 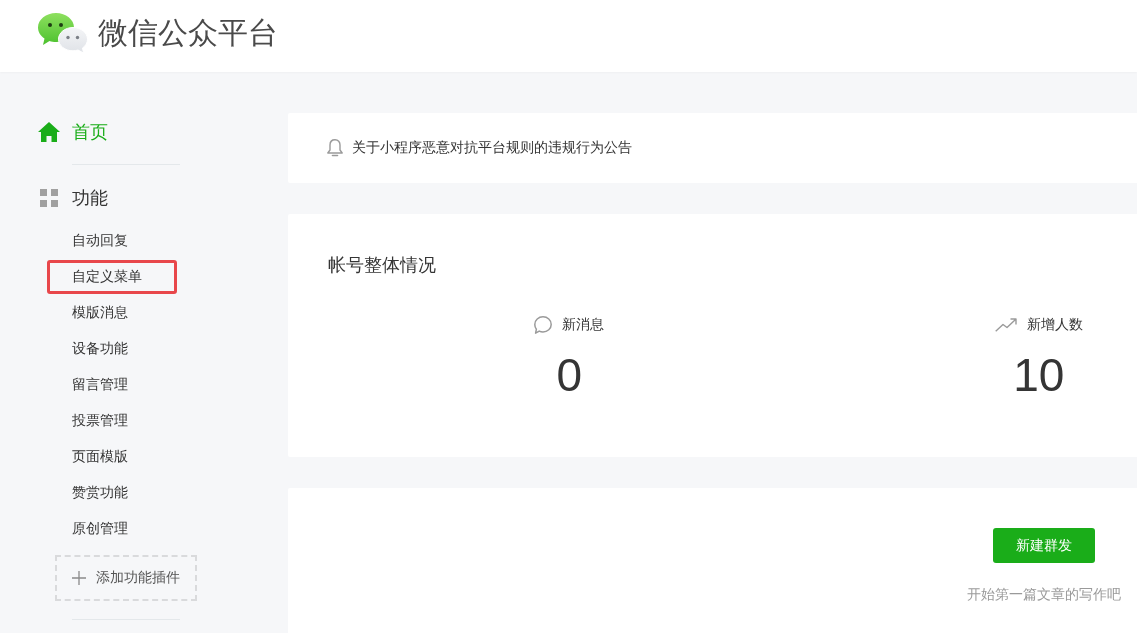 I want to click on grid-icon, so click(x=49, y=198).